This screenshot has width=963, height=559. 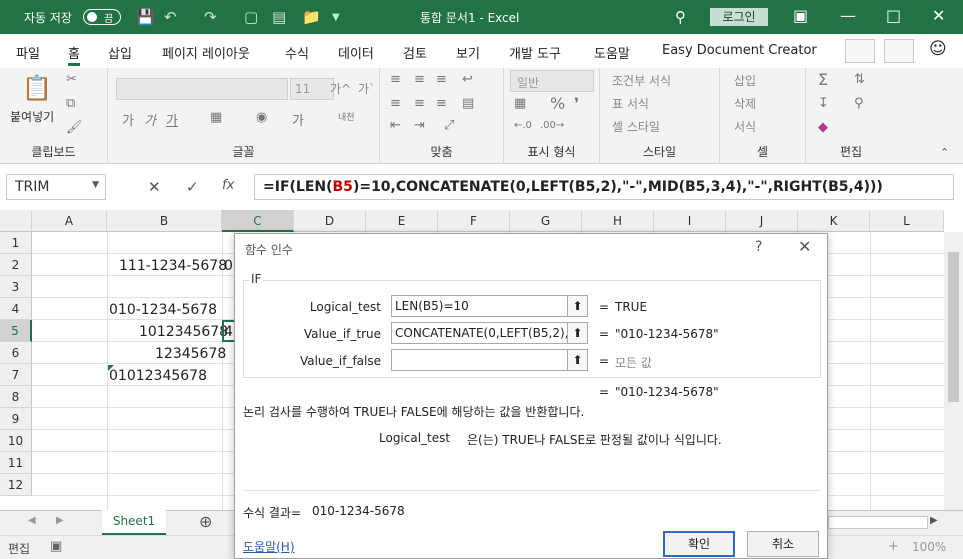 What do you see at coordinates (16, 309) in the screenshot?
I see `row-header-4: 4` at bounding box center [16, 309].